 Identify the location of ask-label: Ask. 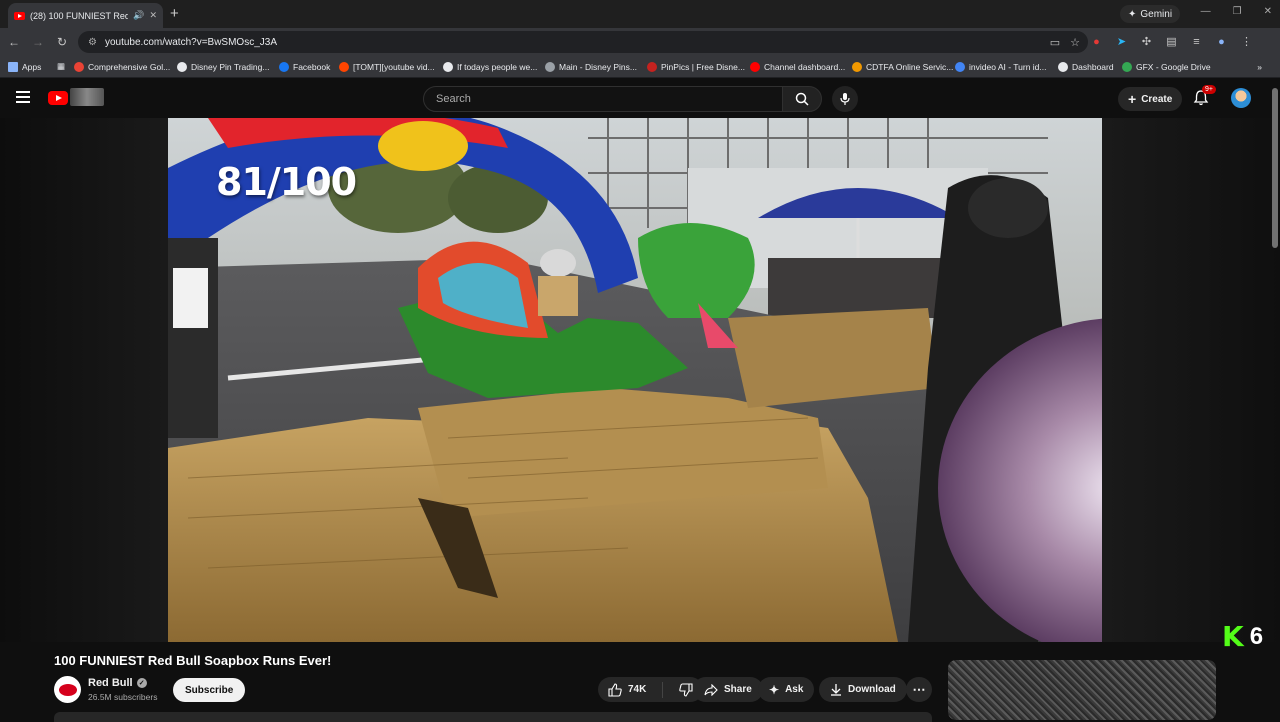
(794, 689).